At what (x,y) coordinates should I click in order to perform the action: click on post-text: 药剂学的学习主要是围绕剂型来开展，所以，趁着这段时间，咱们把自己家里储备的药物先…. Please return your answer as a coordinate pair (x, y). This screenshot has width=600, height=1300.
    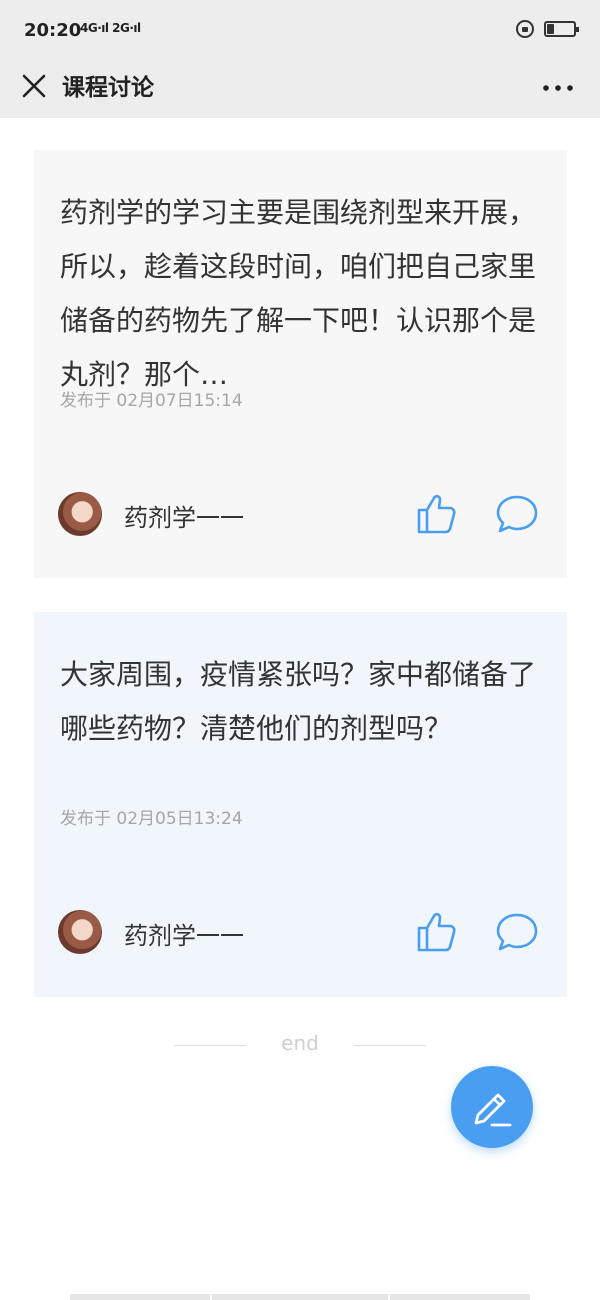
    Looking at the image, I should click on (298, 293).